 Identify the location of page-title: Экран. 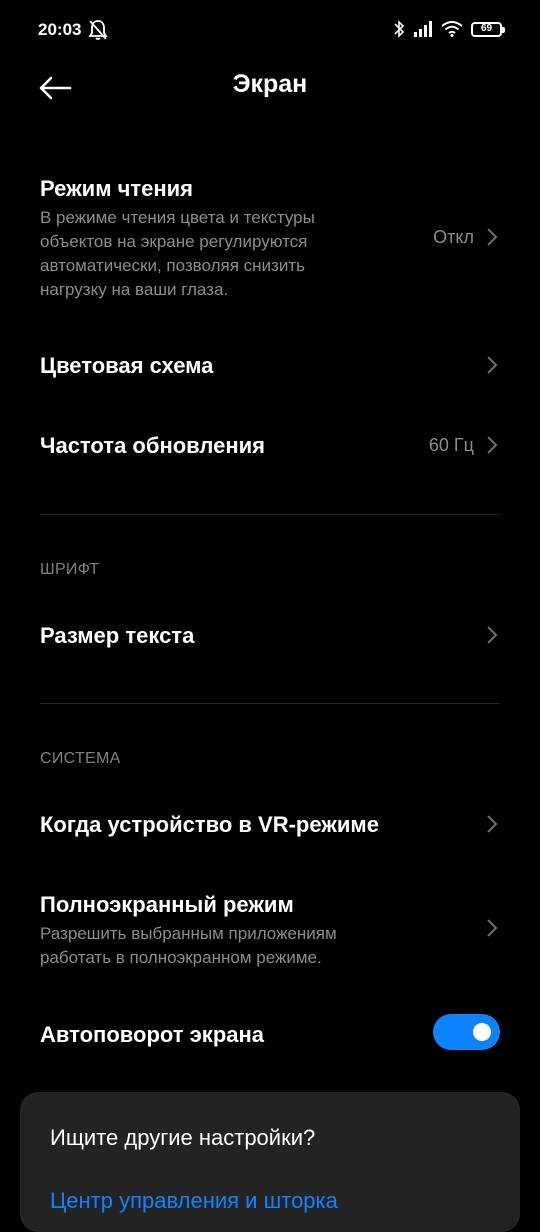
(270, 84).